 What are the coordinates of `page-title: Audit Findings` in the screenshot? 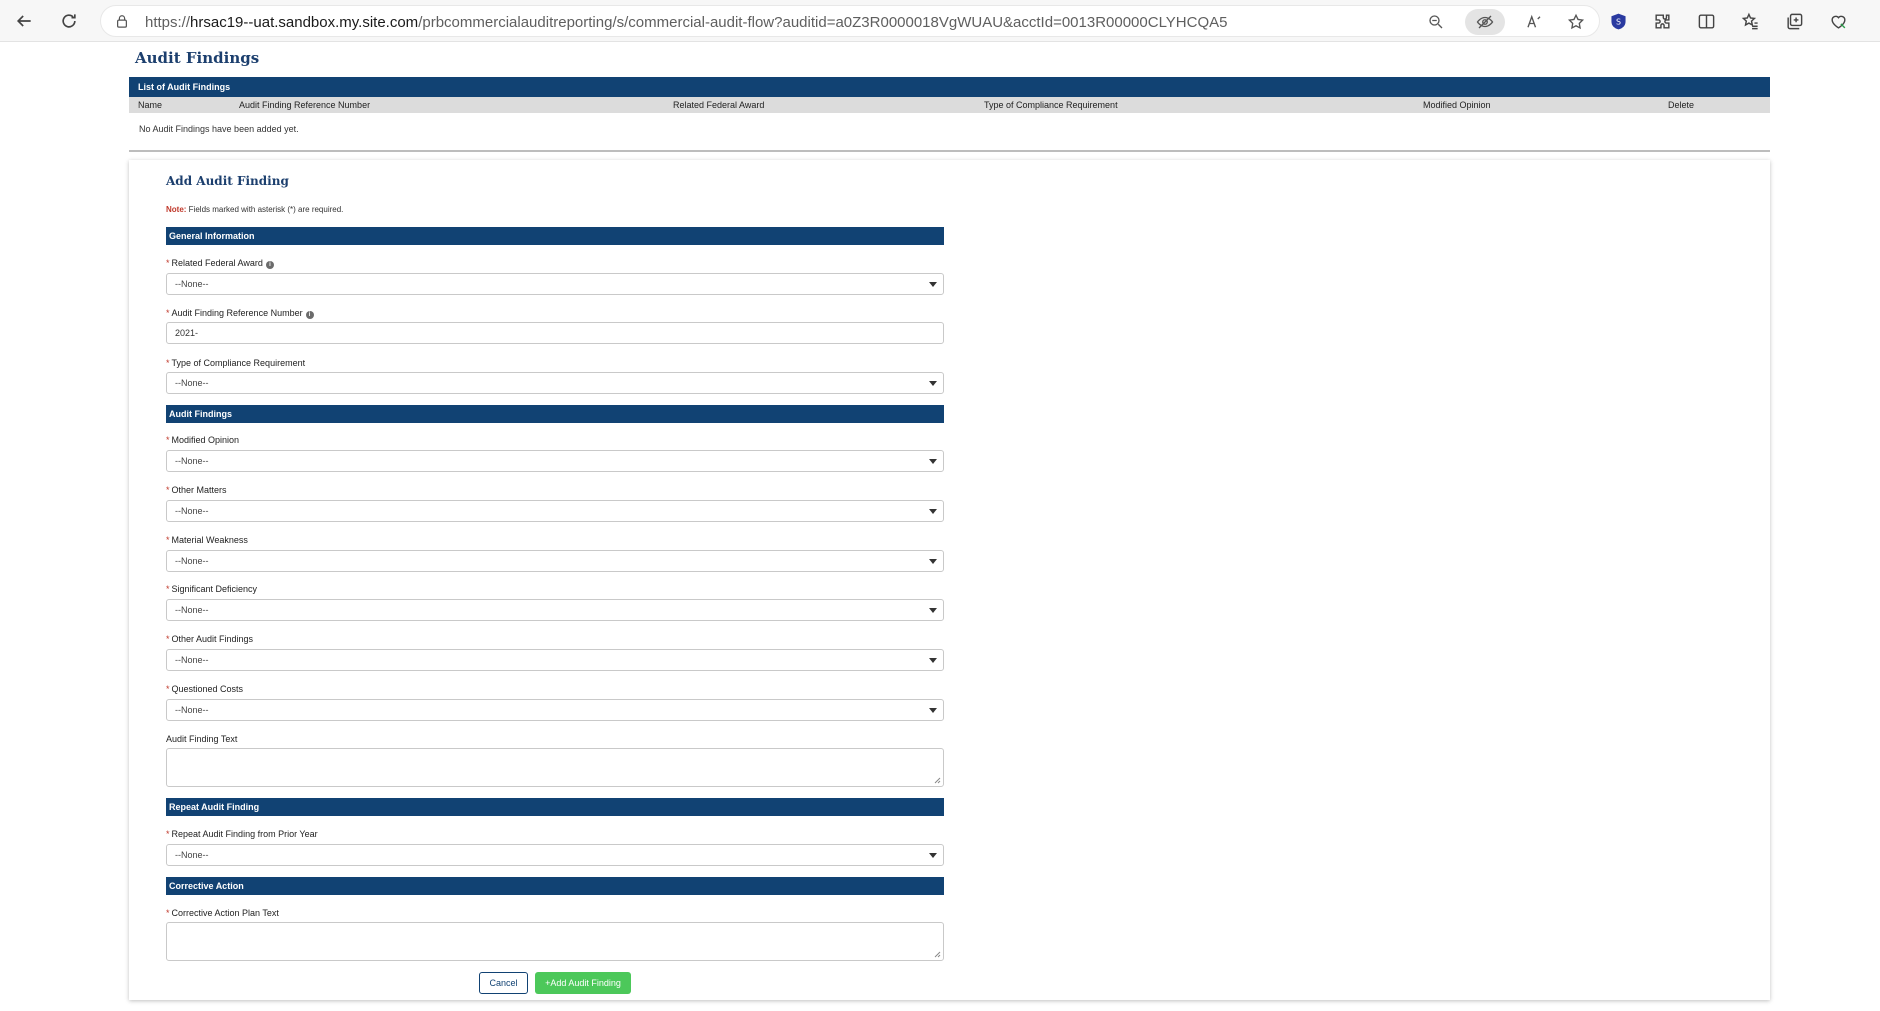 It's located at (197, 58).